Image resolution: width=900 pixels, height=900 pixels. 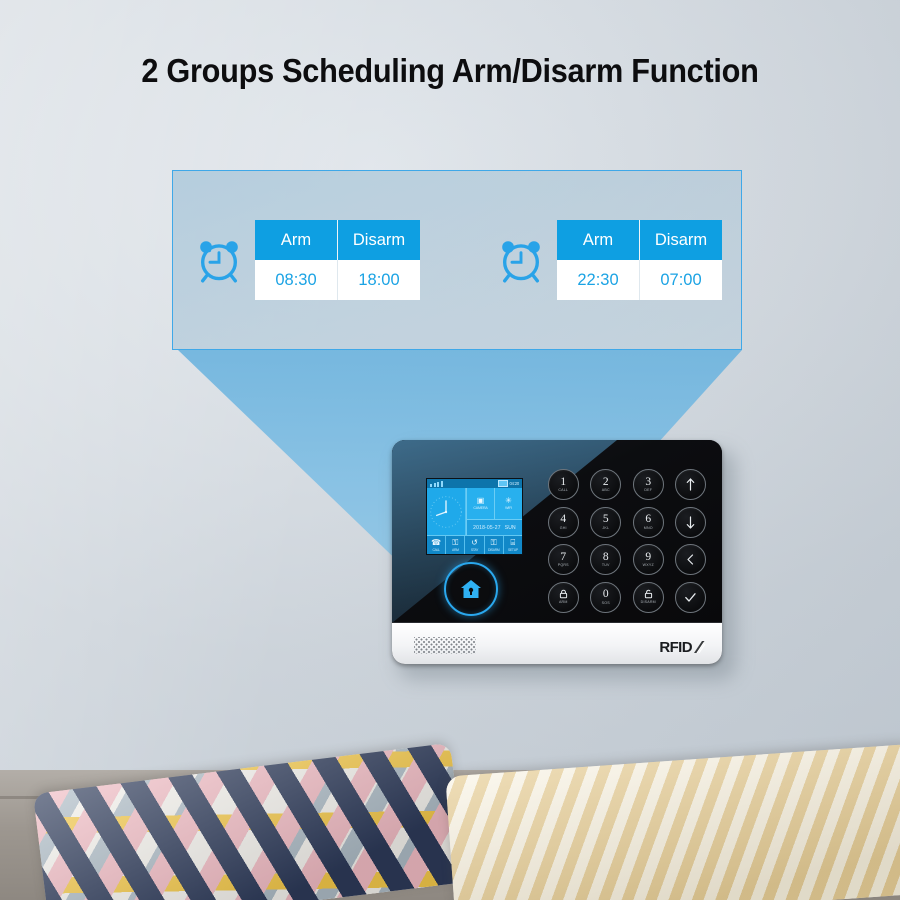 I want to click on schedule-group-2: Arm Disarm 22:30 07:00, so click(x=608, y=260).